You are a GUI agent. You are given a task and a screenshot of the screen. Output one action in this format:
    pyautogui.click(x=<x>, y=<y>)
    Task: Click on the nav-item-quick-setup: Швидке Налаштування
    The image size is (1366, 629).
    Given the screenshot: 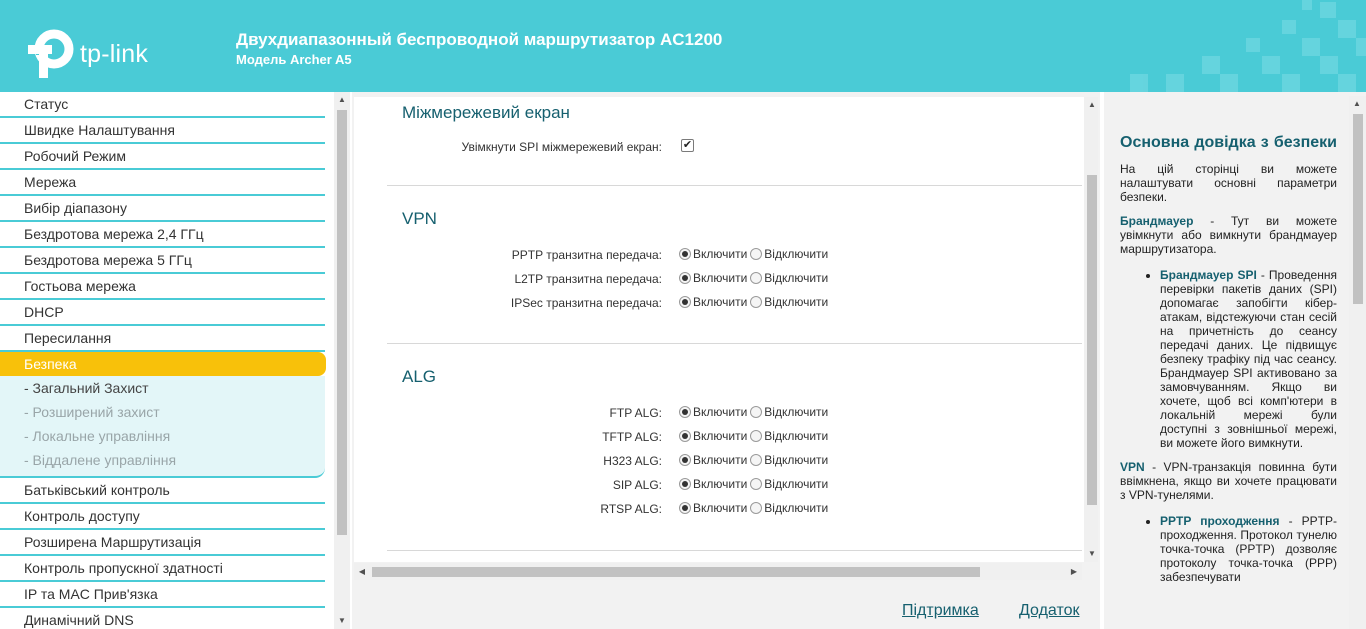 What is the action you would take?
    pyautogui.click(x=162, y=131)
    